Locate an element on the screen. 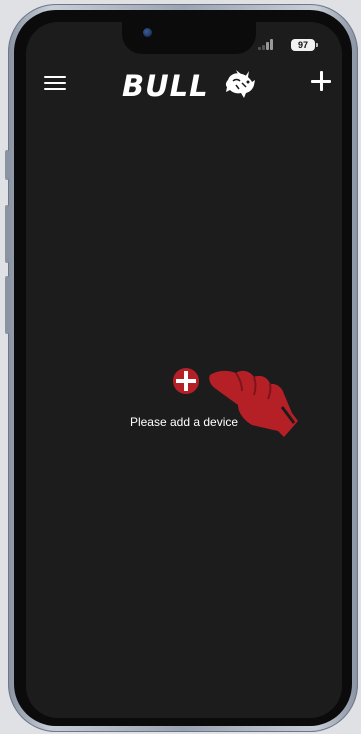  hamburger-menu-icon is located at coordinates (56, 83).